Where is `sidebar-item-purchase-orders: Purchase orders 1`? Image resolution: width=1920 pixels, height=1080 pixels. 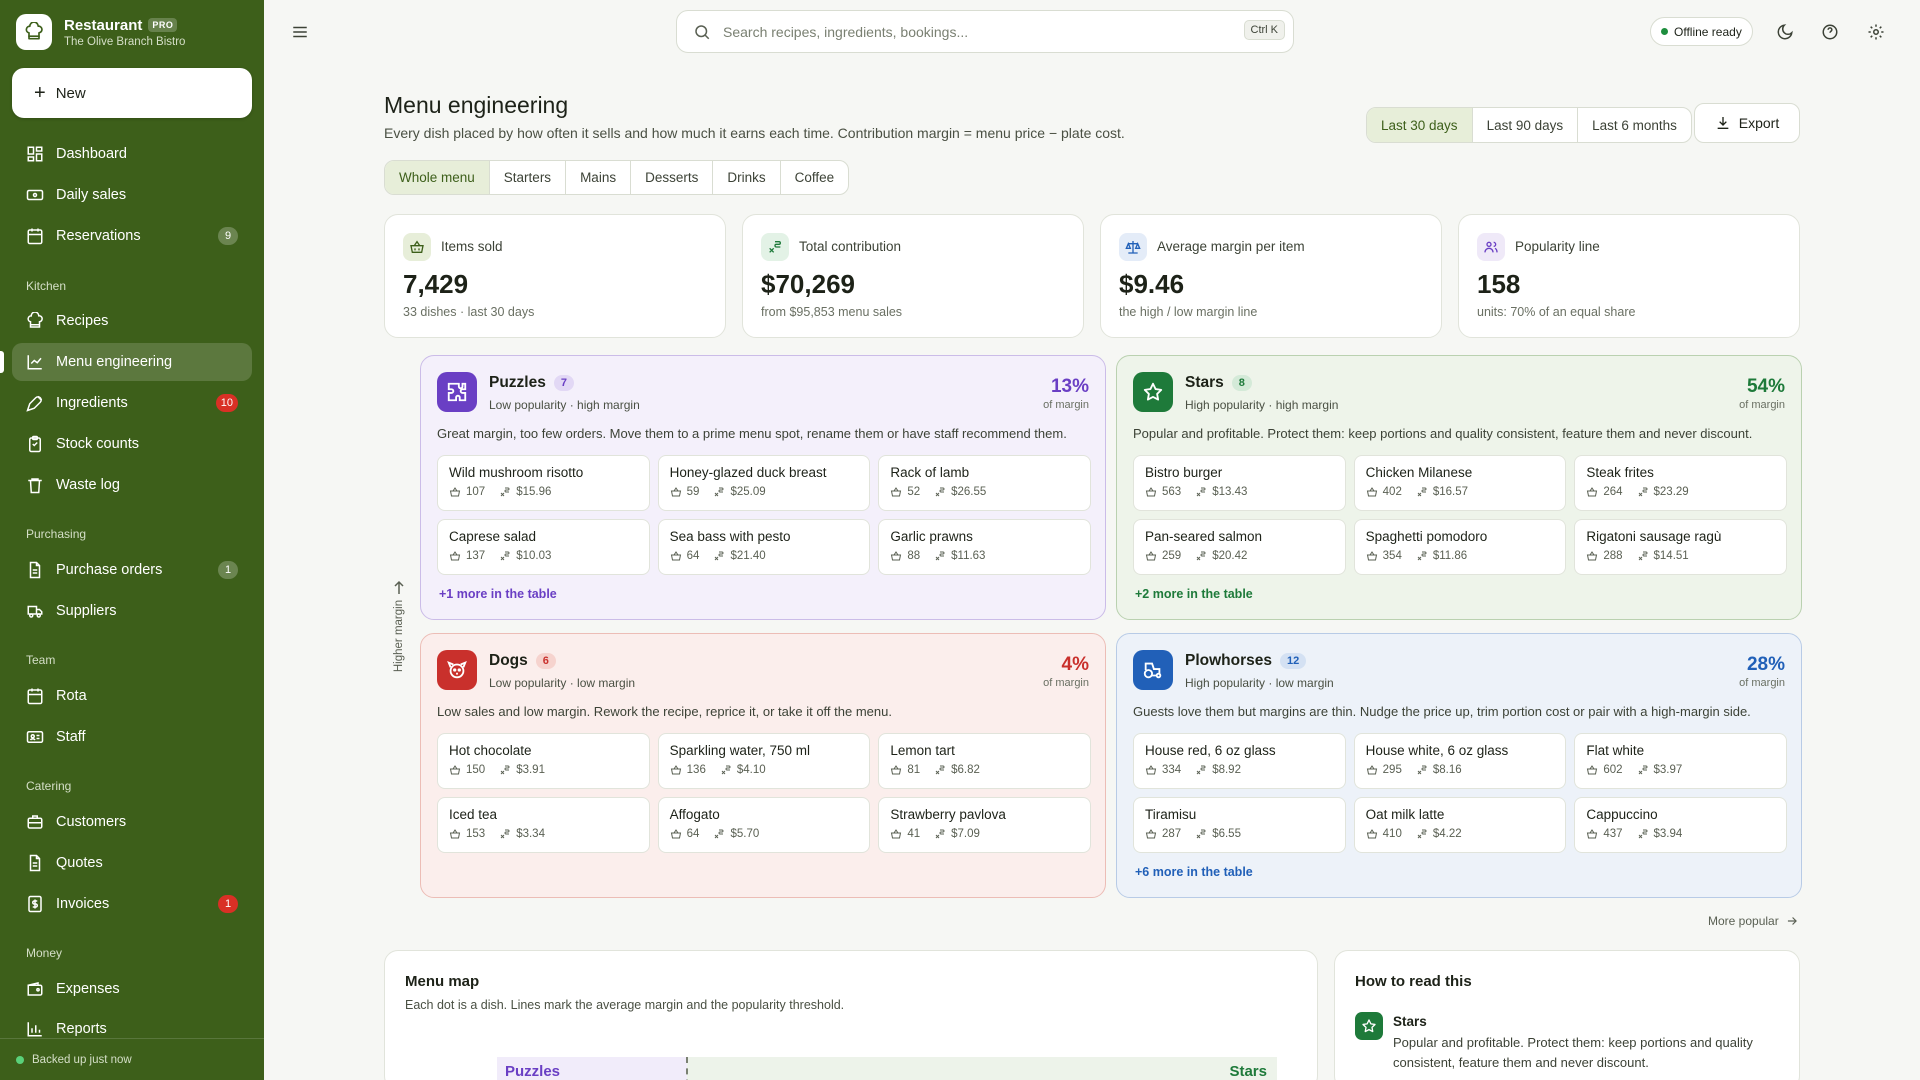 sidebar-item-purchase-orders: Purchase orders 1 is located at coordinates (132, 570).